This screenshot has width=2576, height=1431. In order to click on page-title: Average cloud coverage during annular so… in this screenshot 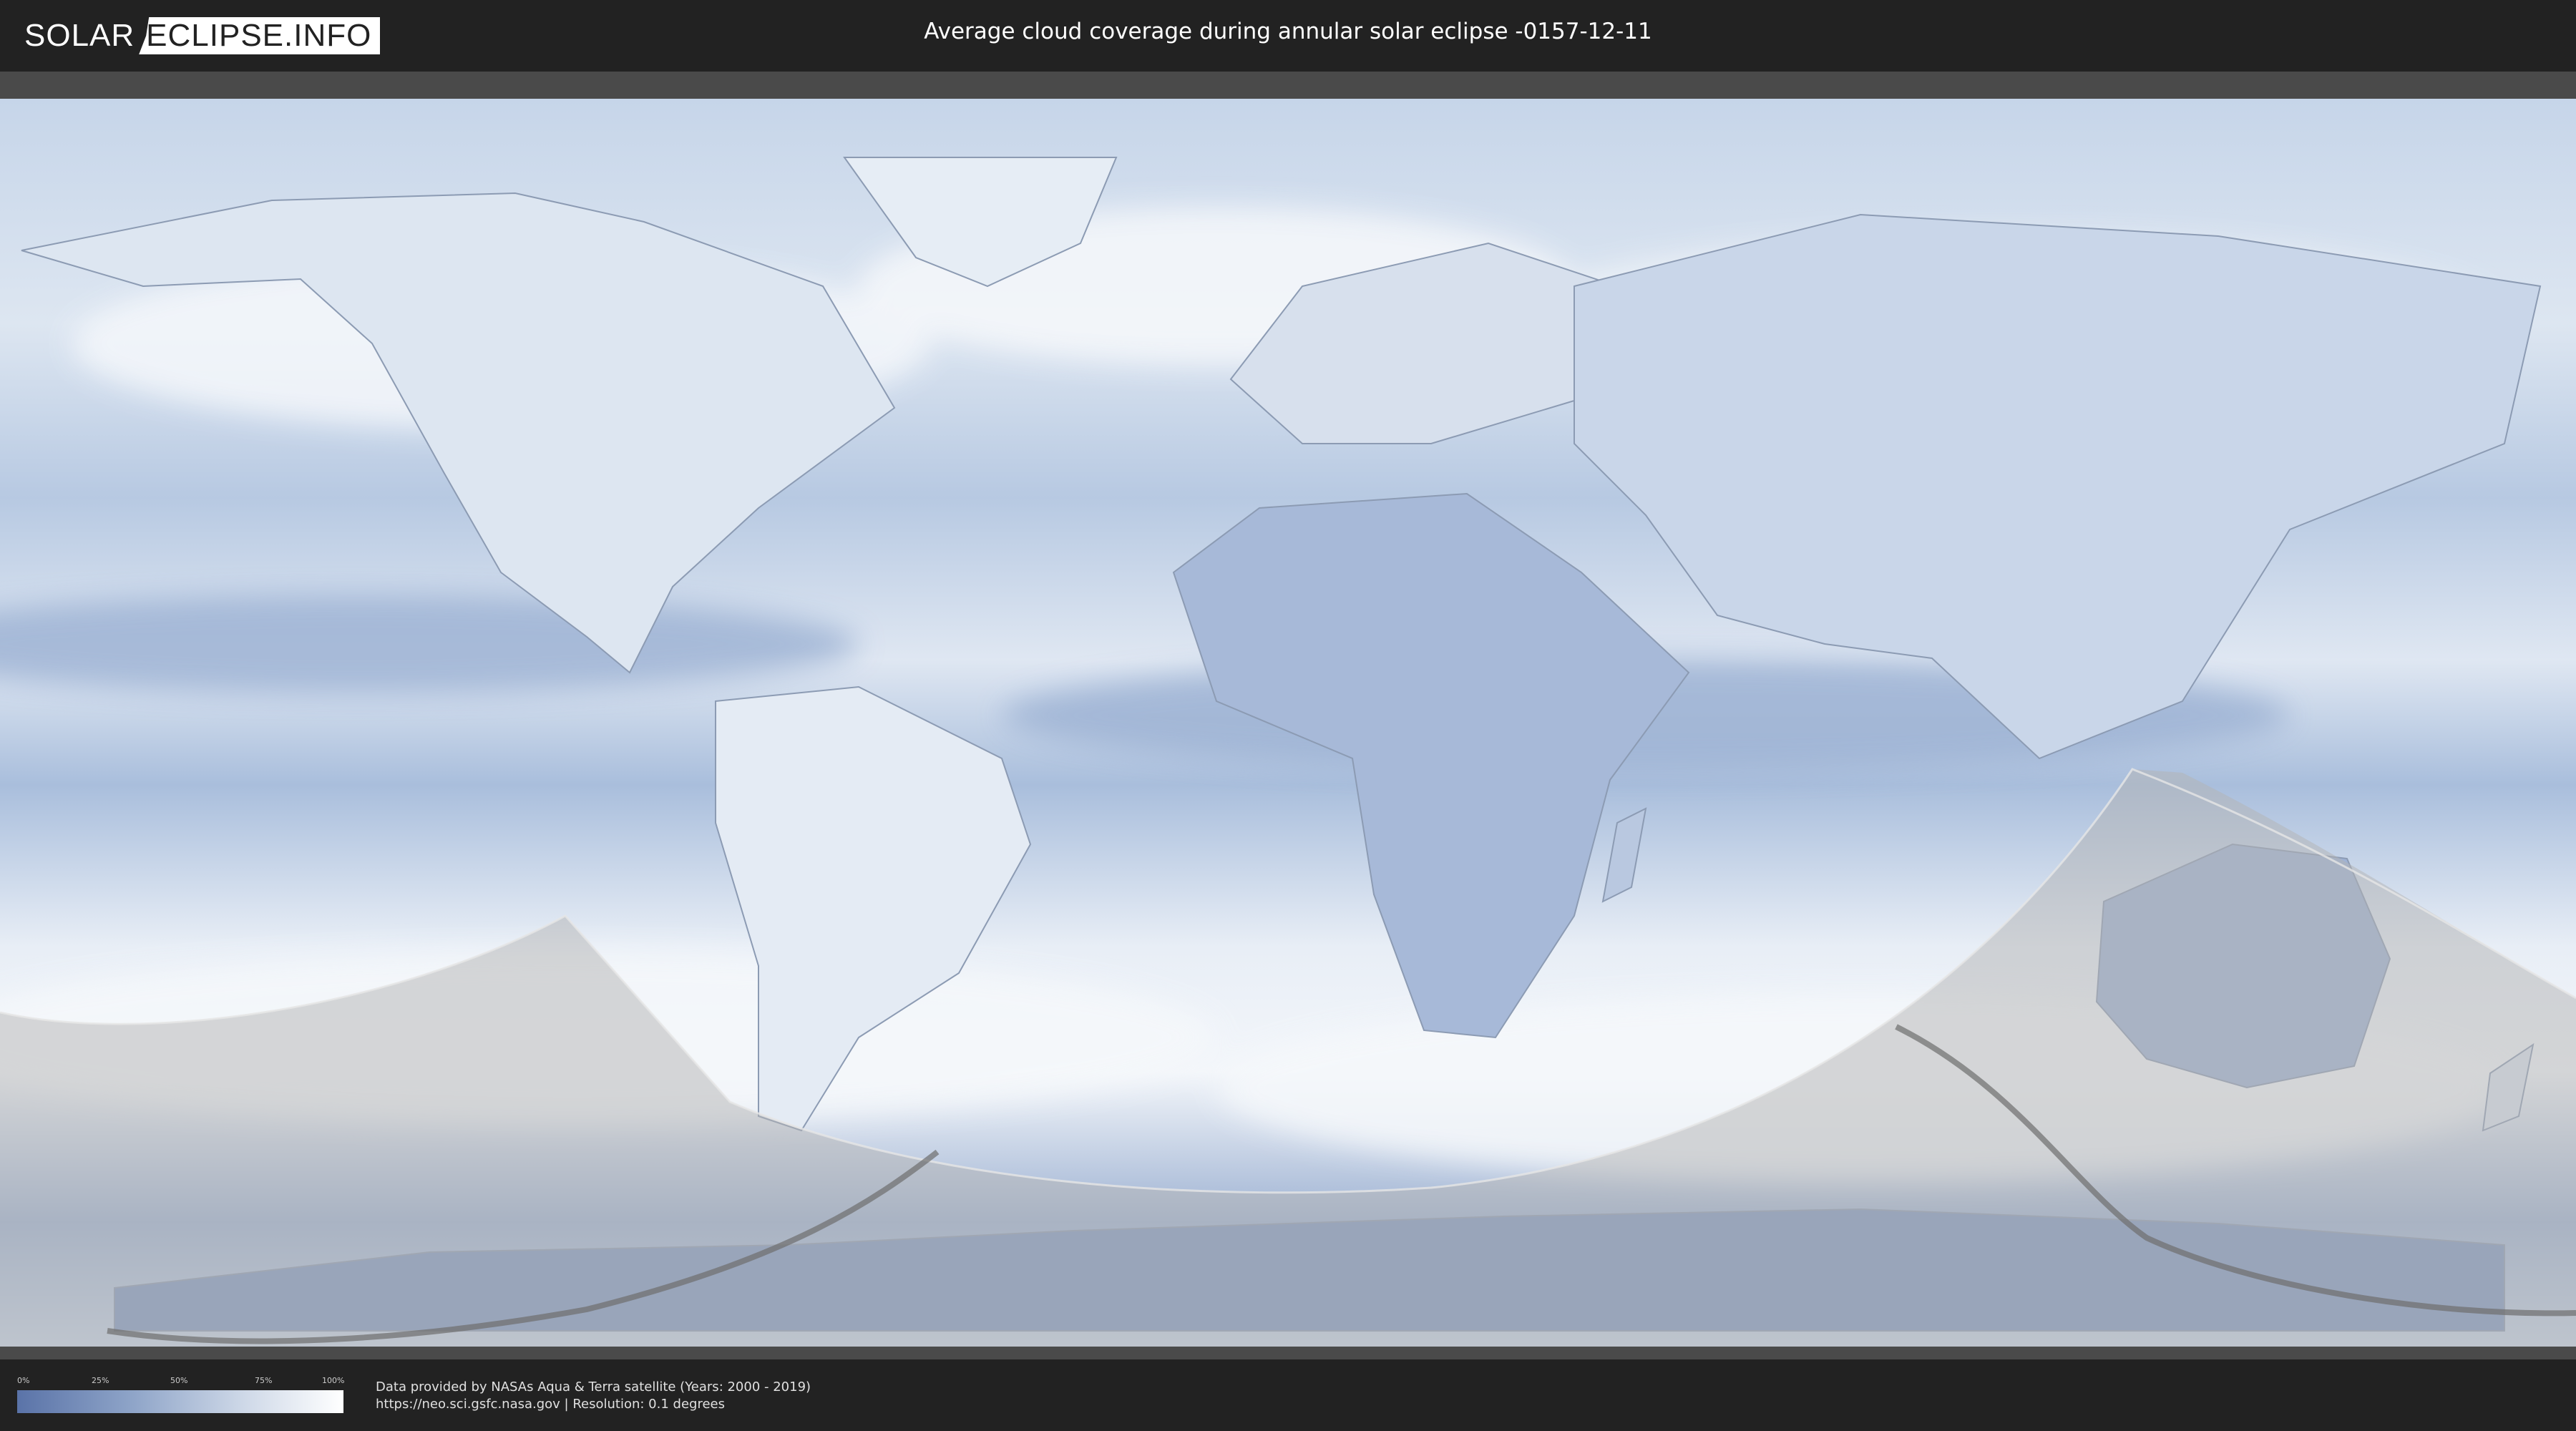, I will do `click(1288, 31)`.